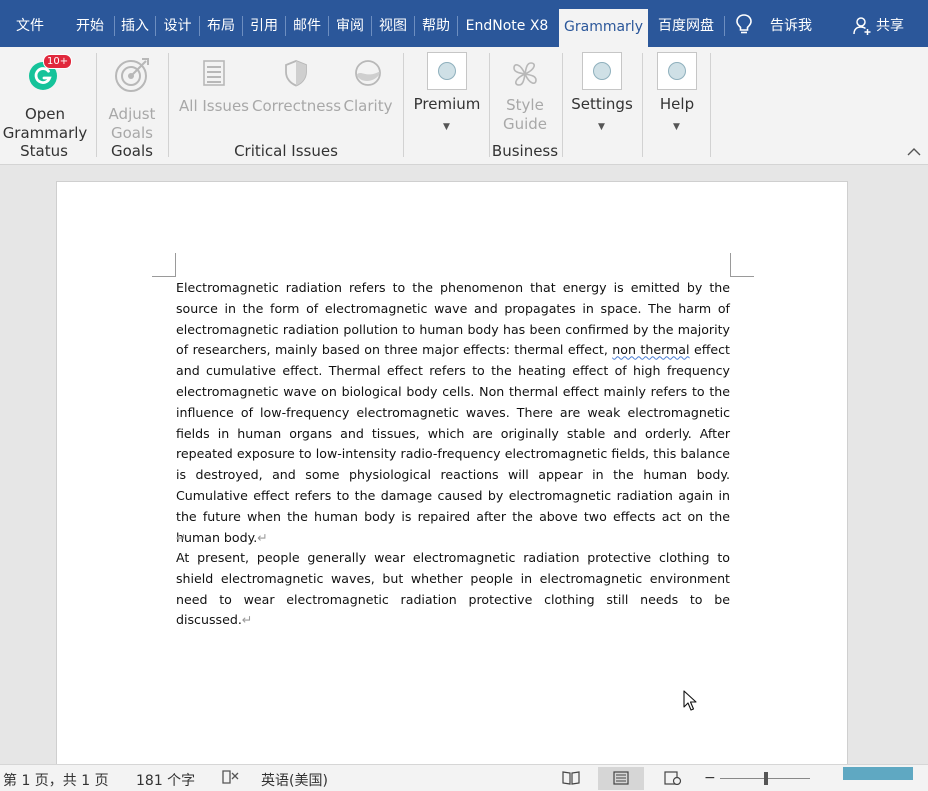 The width and height of the screenshot is (928, 791). I want to click on book-icon, so click(571, 778).